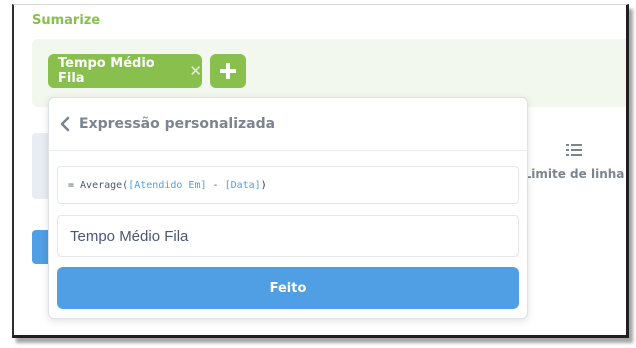 This screenshot has height=348, width=636. What do you see at coordinates (288, 124) in the screenshot?
I see `popover-header: Expressão personalizada` at bounding box center [288, 124].